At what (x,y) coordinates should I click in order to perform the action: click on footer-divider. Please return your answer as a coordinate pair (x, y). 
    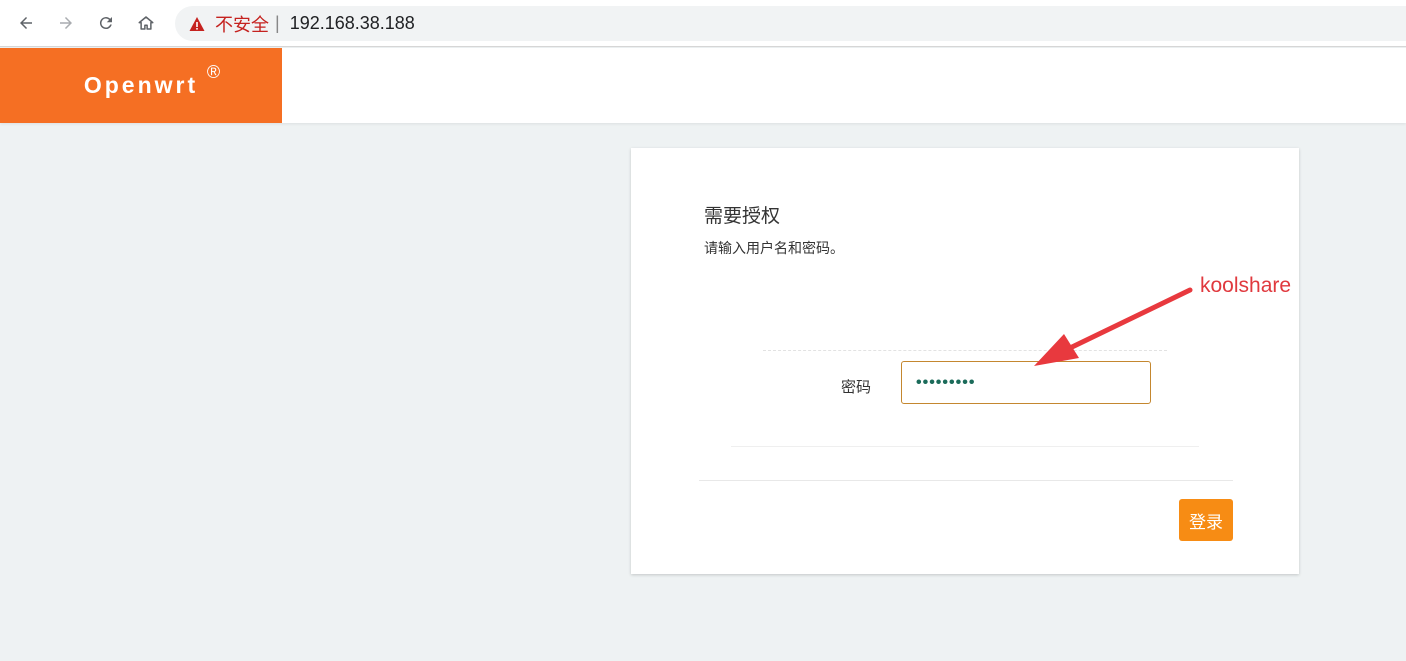
    Looking at the image, I should click on (966, 480).